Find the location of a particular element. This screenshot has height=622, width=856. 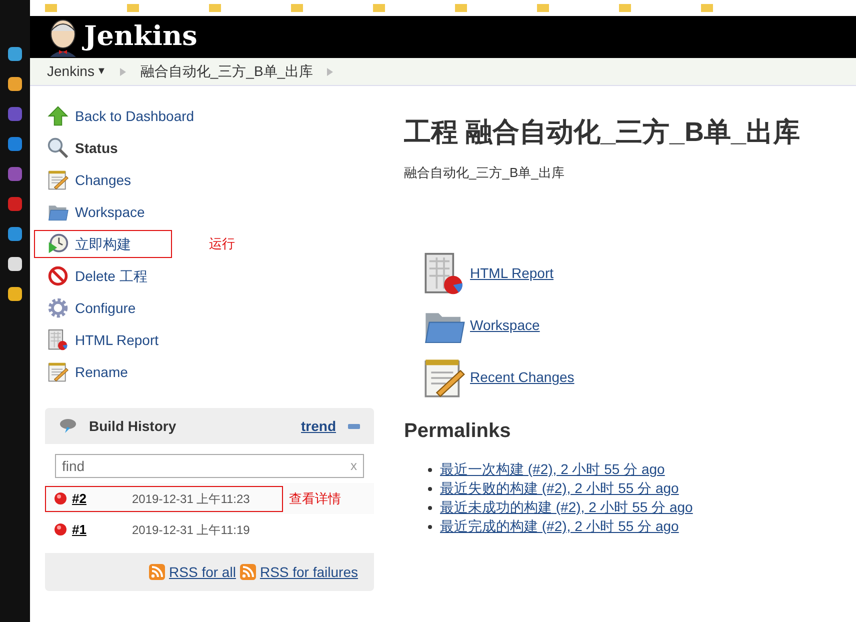

project-description: 融合自动化_三方_B单_出库 is located at coordinates (485, 173).